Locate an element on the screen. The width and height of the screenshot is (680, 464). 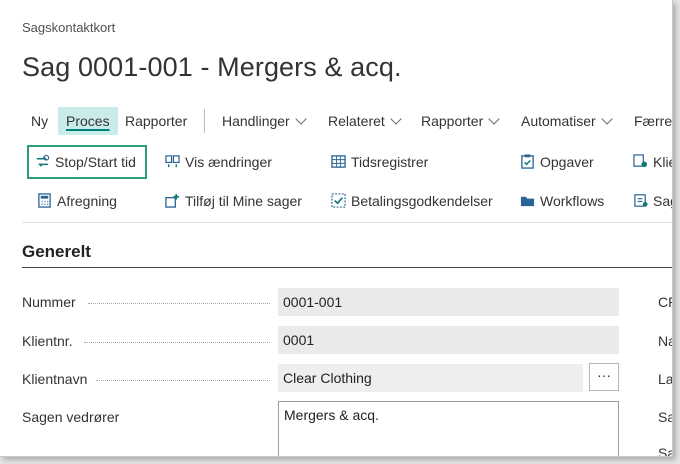
workflows-button: Workflows is located at coordinates (562, 201).